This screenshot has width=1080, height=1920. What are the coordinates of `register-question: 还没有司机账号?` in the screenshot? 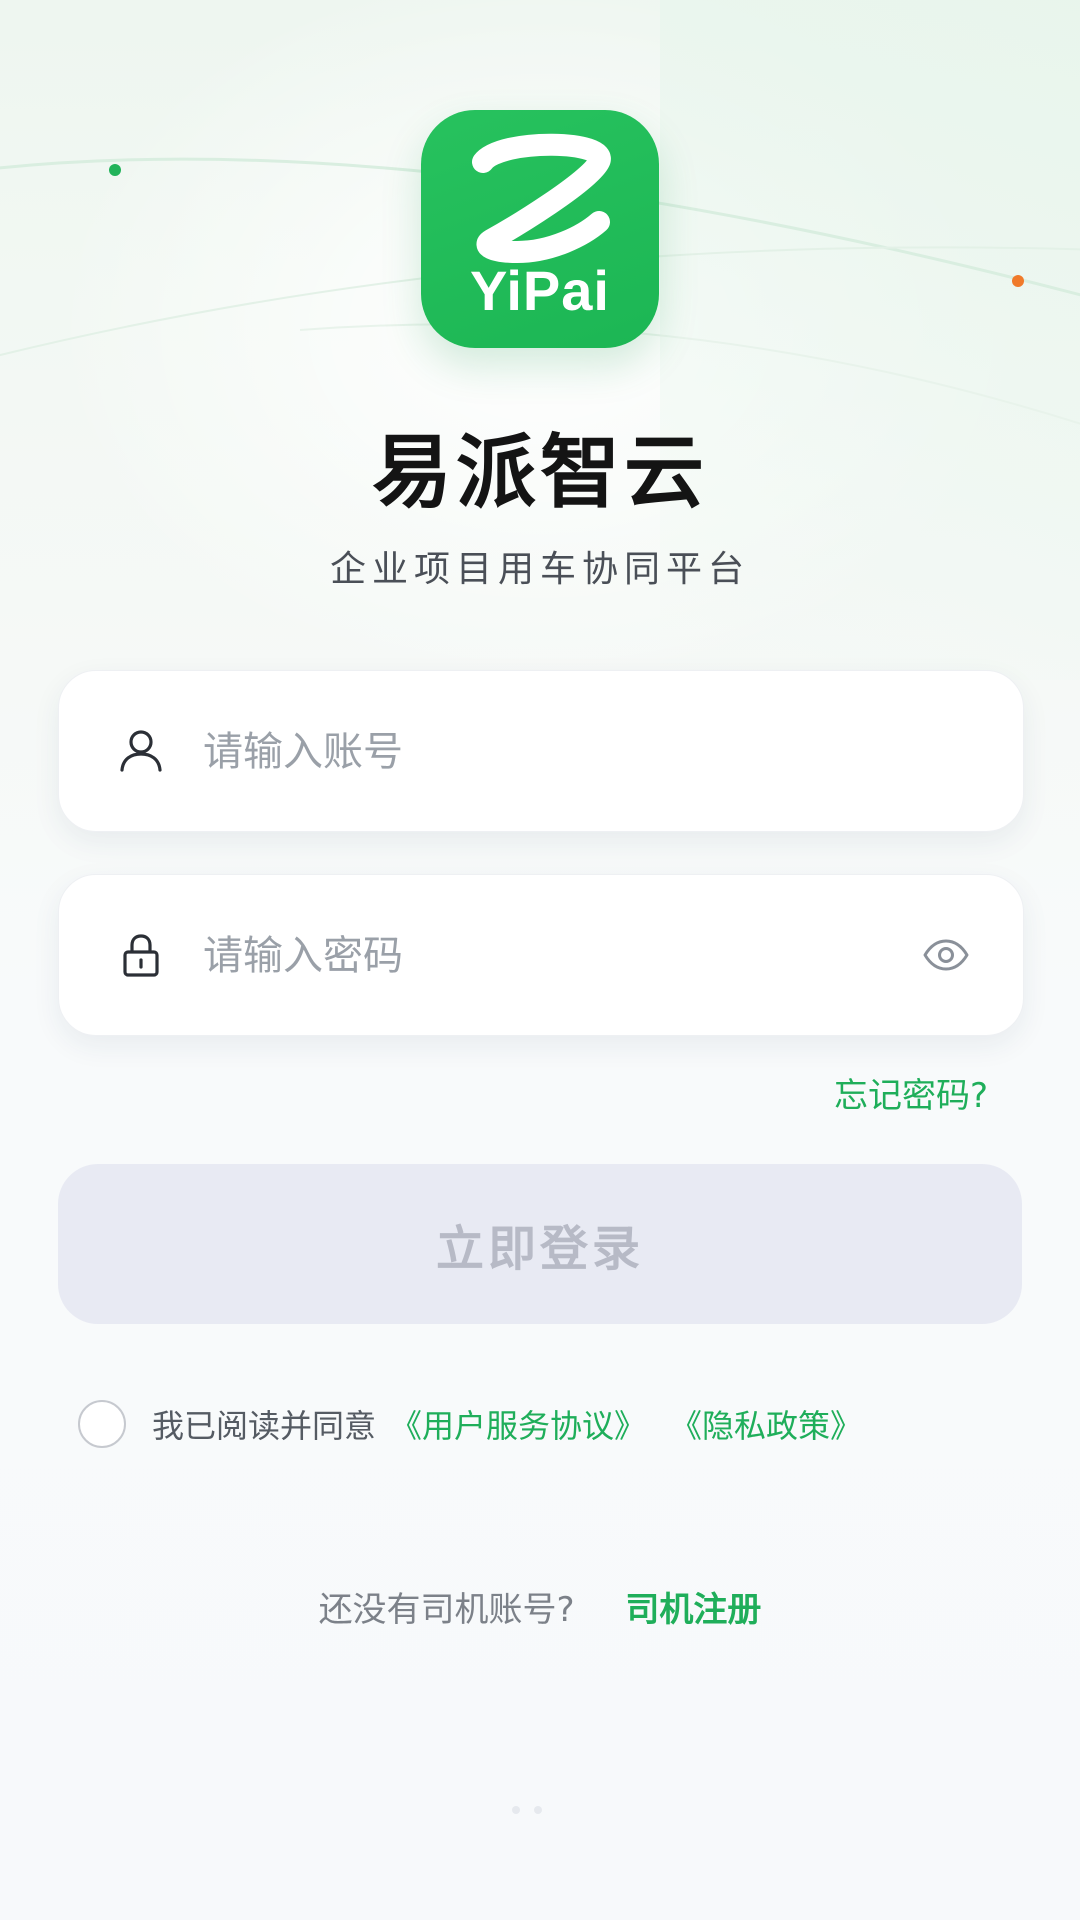 It's located at (446, 1610).